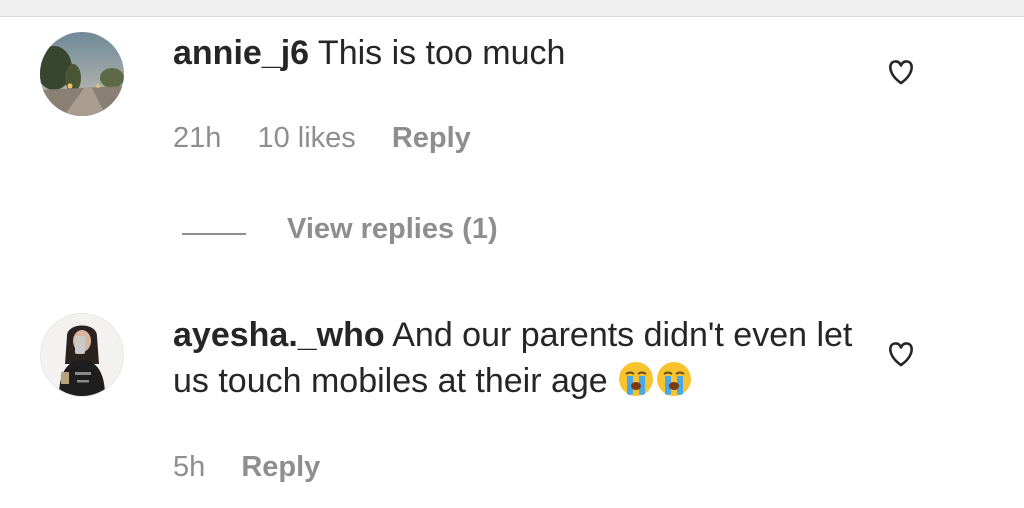  Describe the element at coordinates (279, 335) in the screenshot. I see `comment-username: ayesha._who` at that location.